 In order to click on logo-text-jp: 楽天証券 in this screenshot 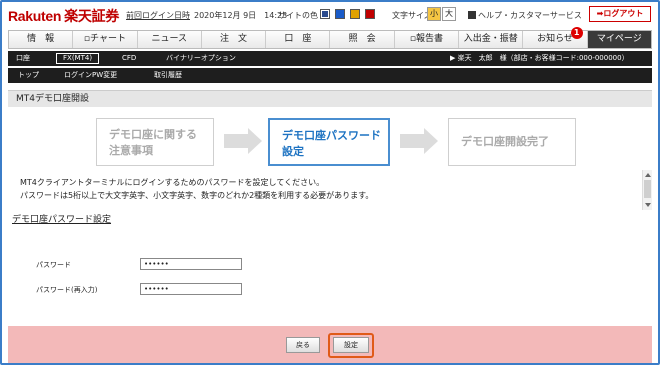, I will do `click(91, 16)`.